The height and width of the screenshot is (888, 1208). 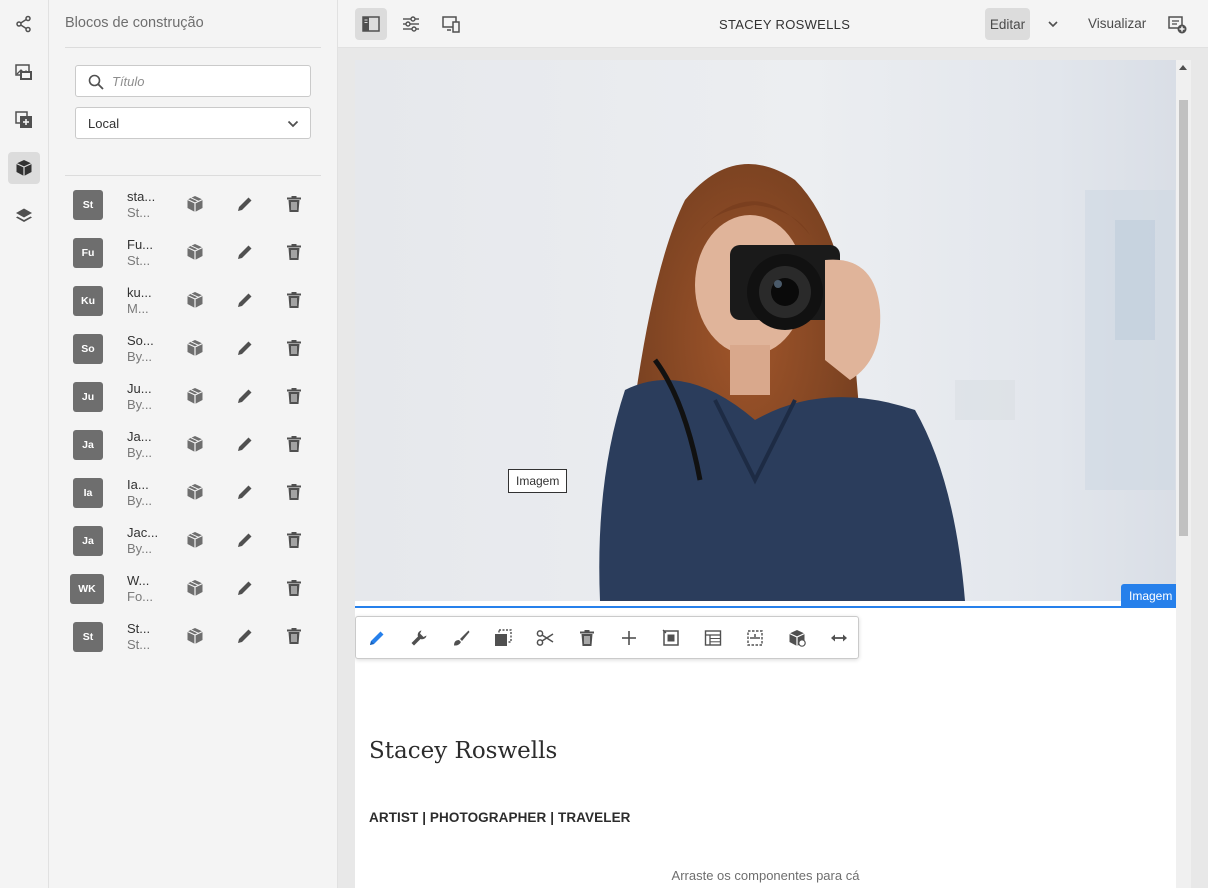 I want to click on building-blocks-icon, so click(x=24, y=168).